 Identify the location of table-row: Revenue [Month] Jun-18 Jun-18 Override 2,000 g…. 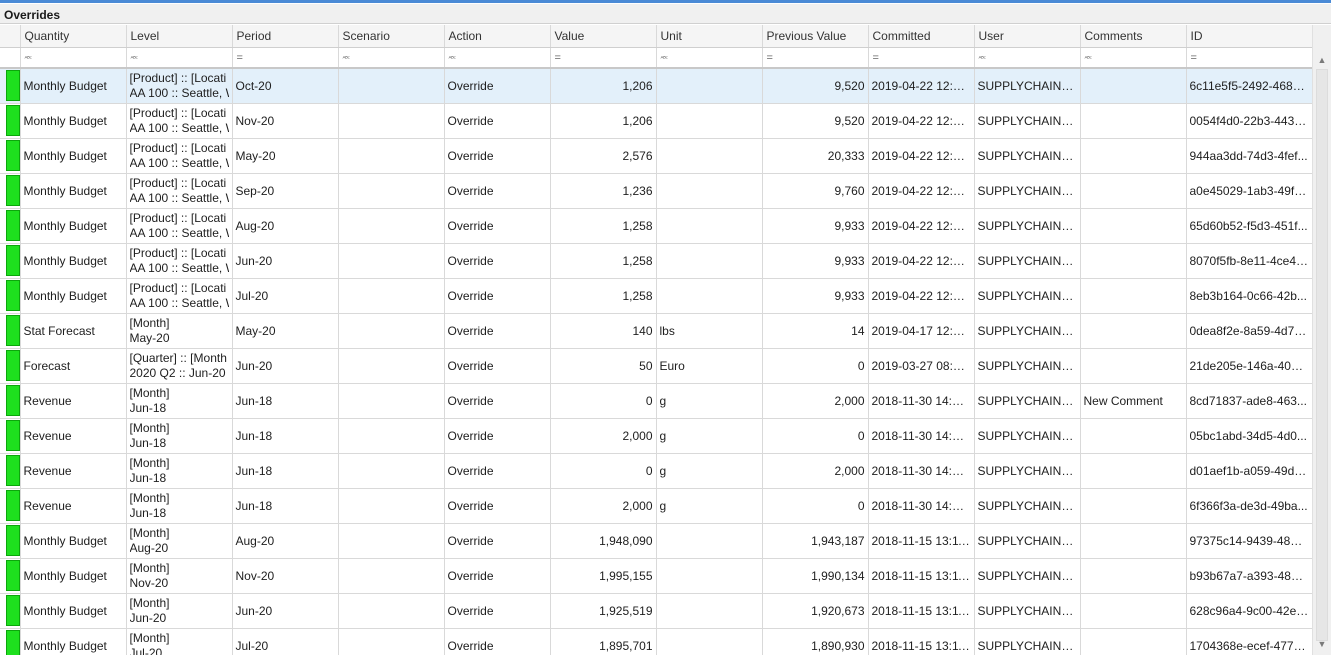
(656, 436).